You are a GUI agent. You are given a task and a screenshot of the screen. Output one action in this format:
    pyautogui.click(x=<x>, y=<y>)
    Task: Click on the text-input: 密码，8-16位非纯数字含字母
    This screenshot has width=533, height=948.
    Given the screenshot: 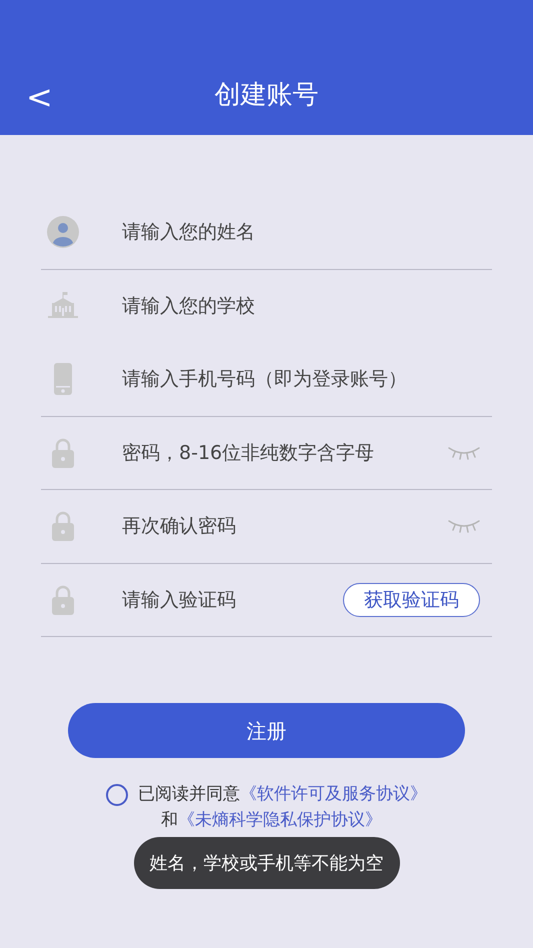 What is the action you would take?
    pyautogui.click(x=285, y=452)
    